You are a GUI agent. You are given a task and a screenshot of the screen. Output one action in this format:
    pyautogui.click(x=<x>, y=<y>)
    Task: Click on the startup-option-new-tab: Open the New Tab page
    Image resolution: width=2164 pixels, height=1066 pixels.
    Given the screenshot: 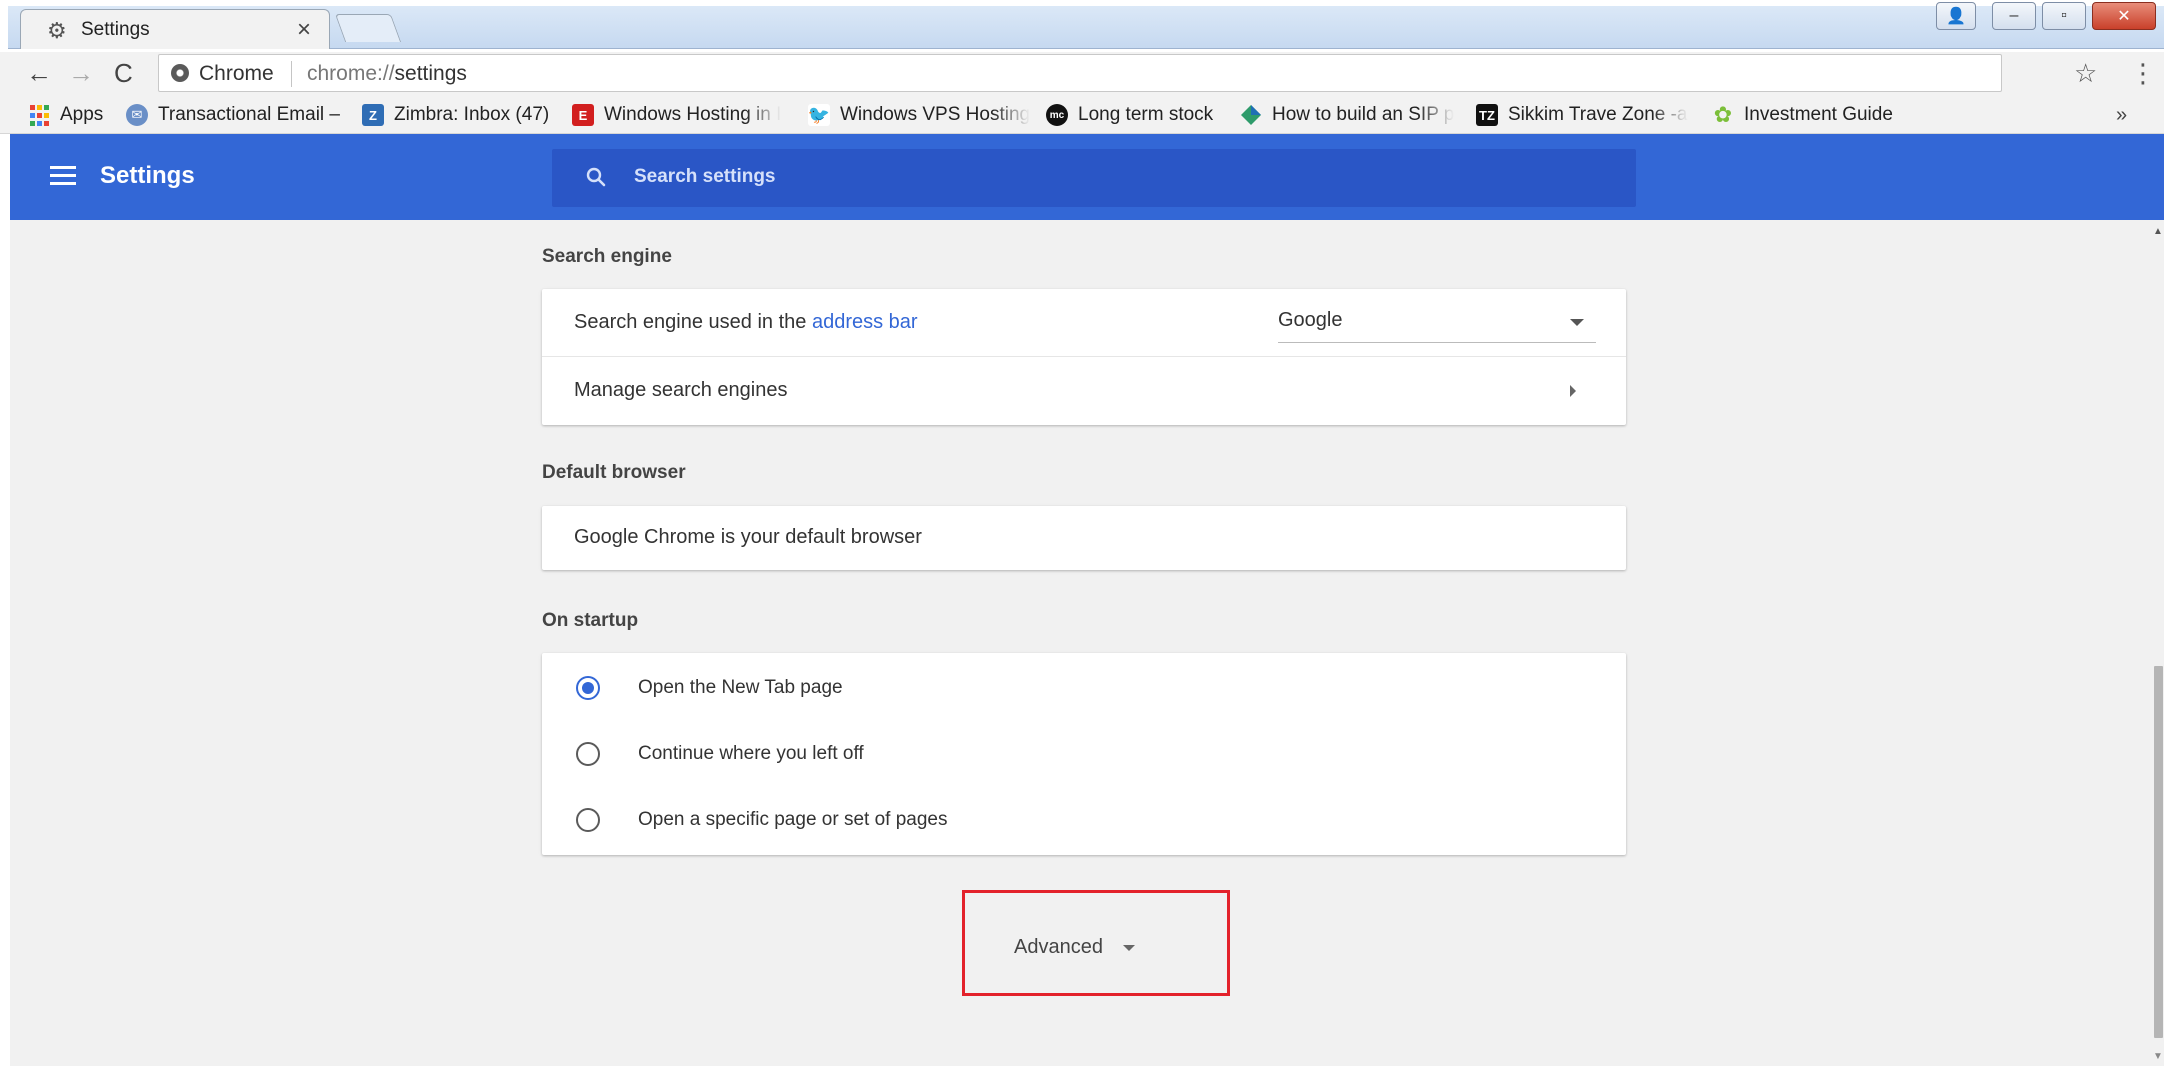 What is the action you would take?
    pyautogui.click(x=1084, y=688)
    